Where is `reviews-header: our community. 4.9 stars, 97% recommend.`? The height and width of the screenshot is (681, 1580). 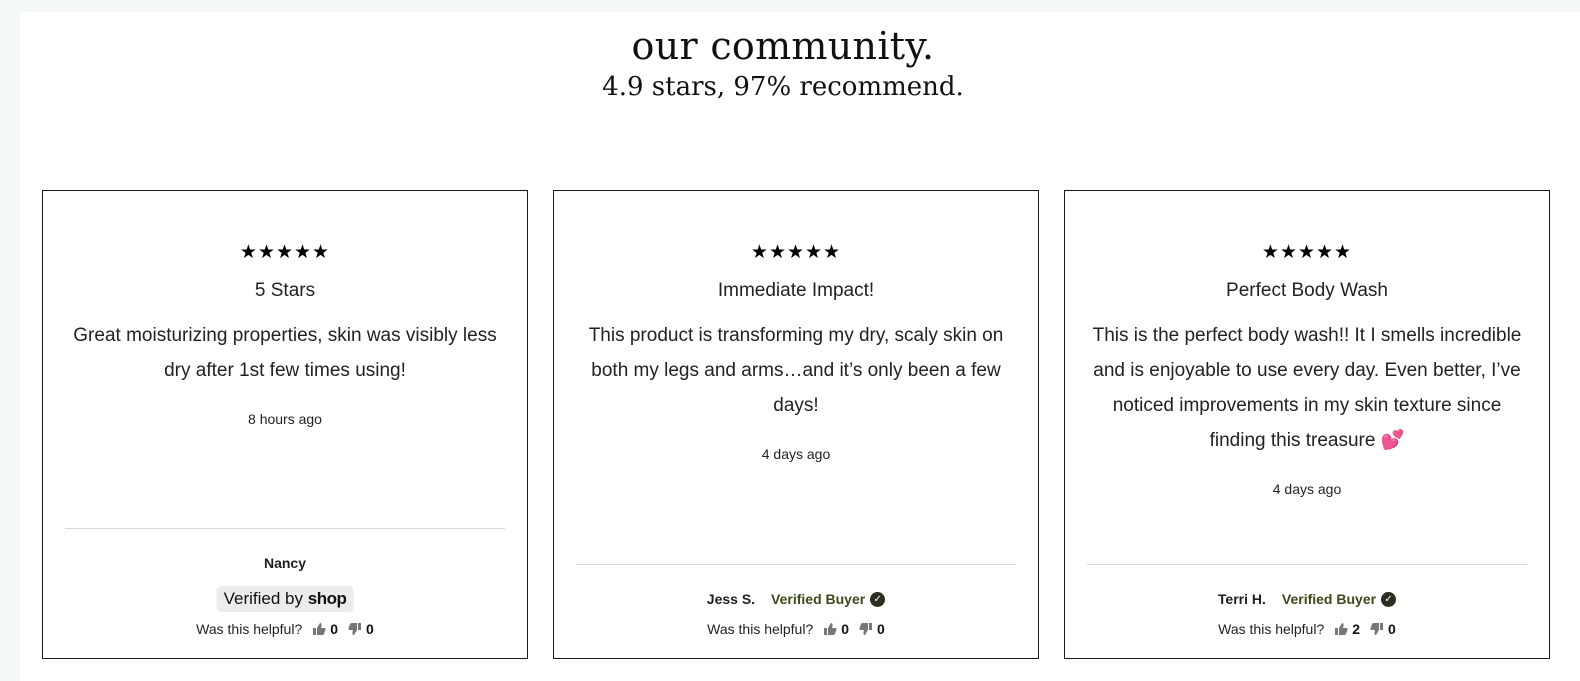
reviews-header: our community. 4.9 stars, 97% recommend. is located at coordinates (783, 63).